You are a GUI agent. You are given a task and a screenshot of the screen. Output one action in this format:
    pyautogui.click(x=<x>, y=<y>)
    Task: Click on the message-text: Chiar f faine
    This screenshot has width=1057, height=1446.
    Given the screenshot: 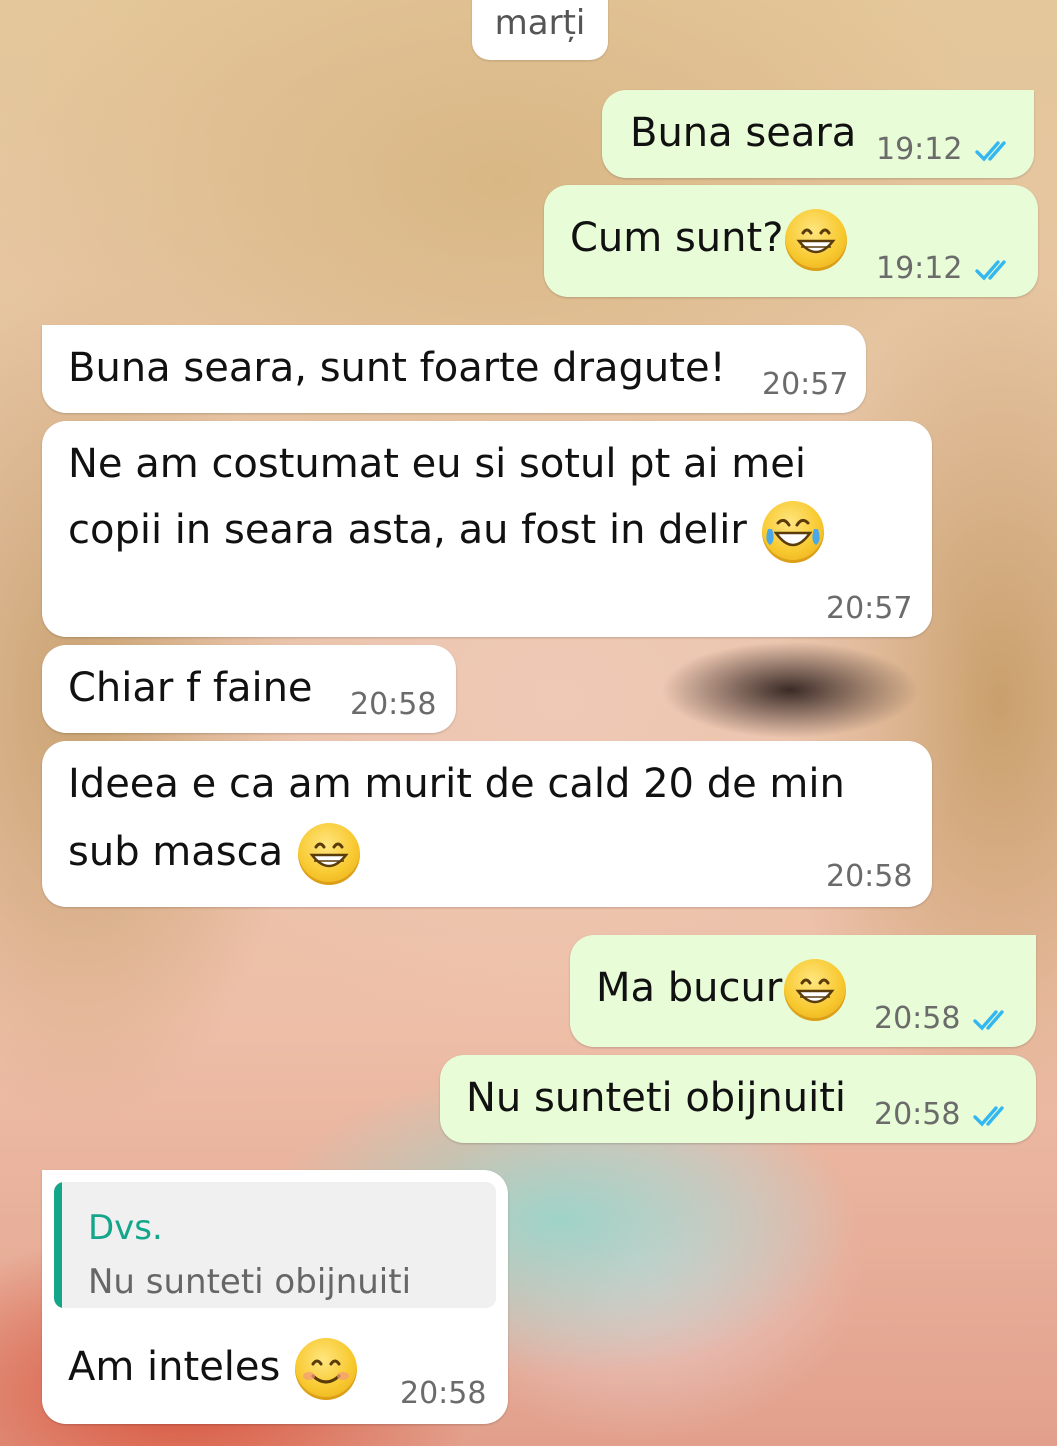 What is the action you would take?
    pyautogui.click(x=190, y=688)
    